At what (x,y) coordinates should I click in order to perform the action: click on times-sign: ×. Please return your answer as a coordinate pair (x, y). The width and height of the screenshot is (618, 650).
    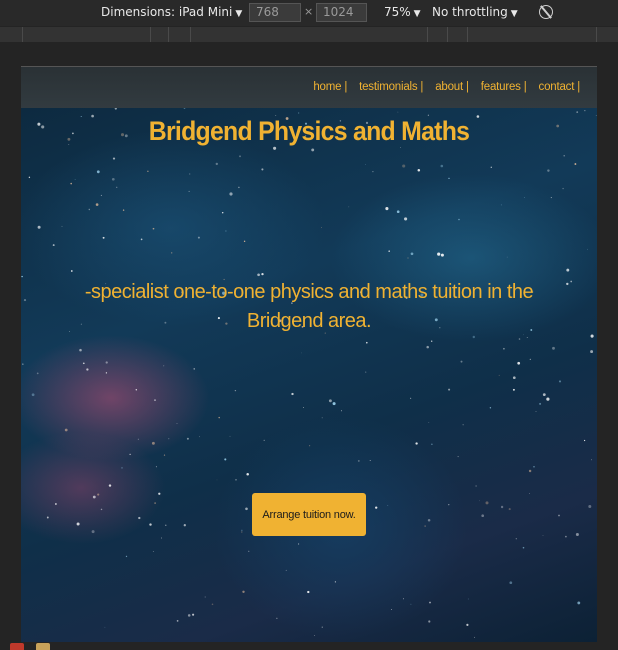
    Looking at the image, I should click on (309, 11).